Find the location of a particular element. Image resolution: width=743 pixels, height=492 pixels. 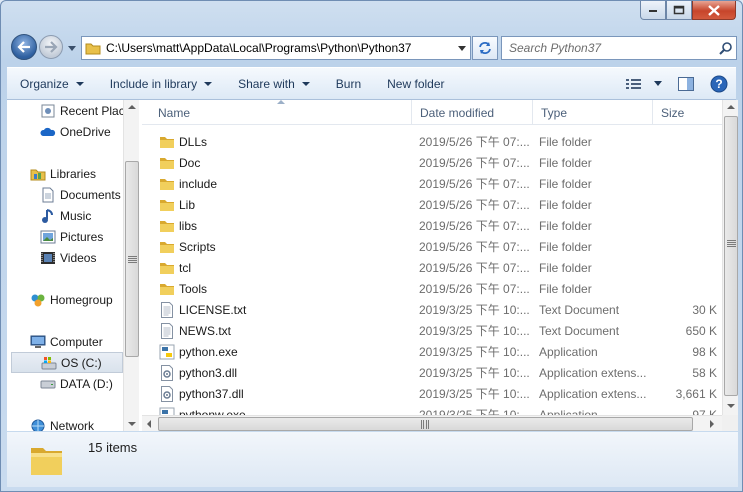

organize-menu: Organize is located at coordinates (52, 83).